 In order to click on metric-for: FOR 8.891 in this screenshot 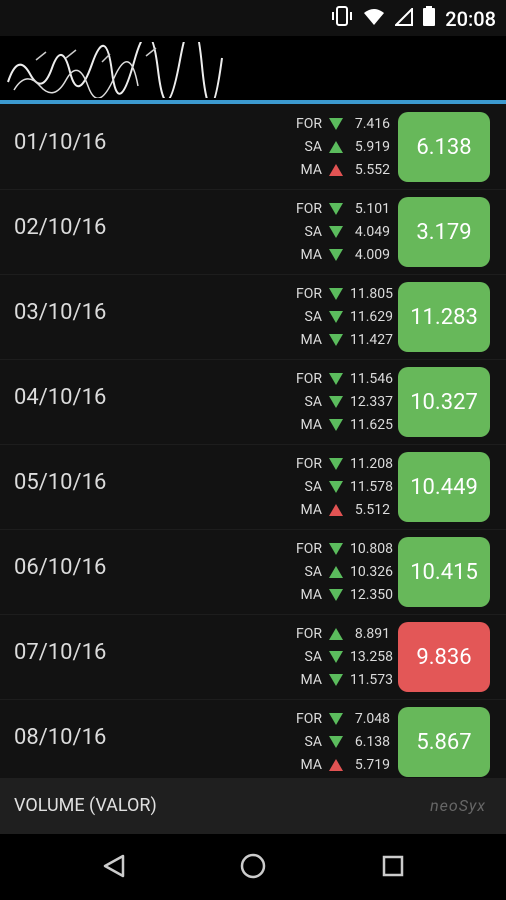, I will do `click(335, 633)`.